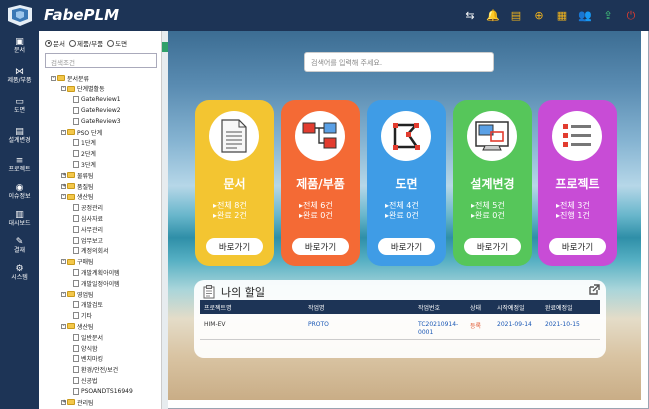  What do you see at coordinates (72, 43) in the screenshot?
I see `radio-part-dot` at bounding box center [72, 43].